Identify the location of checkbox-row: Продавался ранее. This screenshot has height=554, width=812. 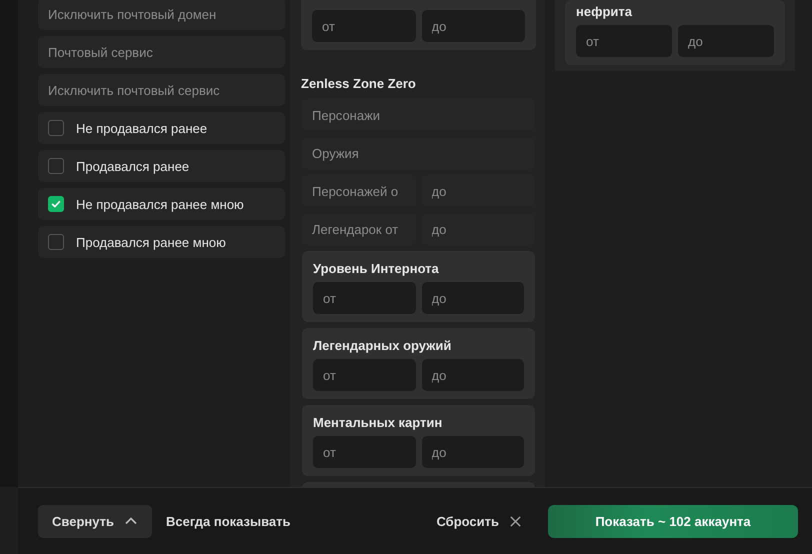
(161, 166).